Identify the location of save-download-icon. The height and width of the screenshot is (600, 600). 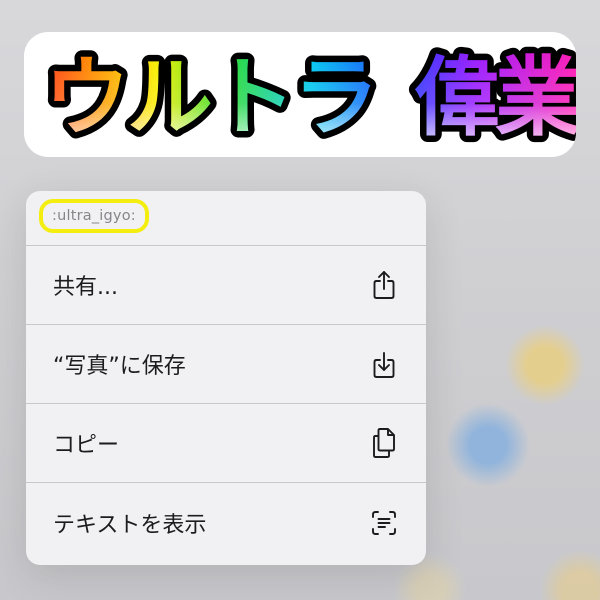
(384, 364).